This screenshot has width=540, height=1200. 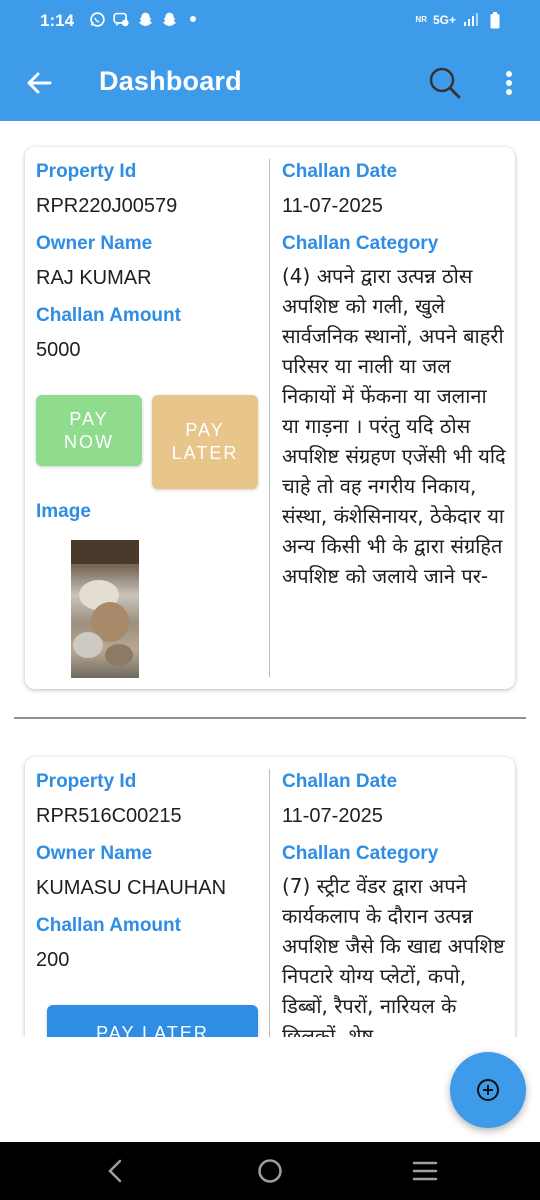 I want to click on nav-home-icon, so click(x=270, y=1171).